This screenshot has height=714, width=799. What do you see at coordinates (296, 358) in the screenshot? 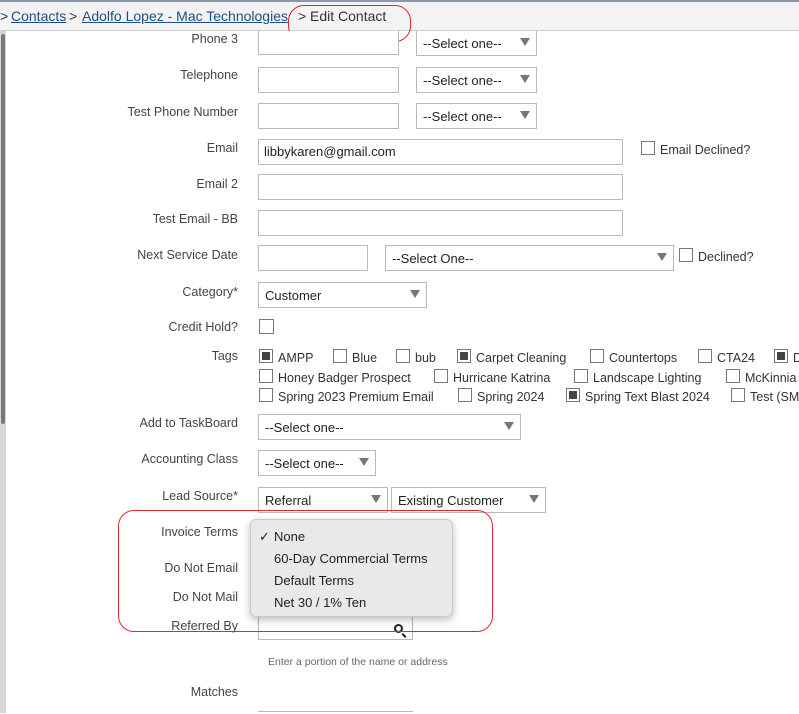
I see `tag-label: AMPP` at bounding box center [296, 358].